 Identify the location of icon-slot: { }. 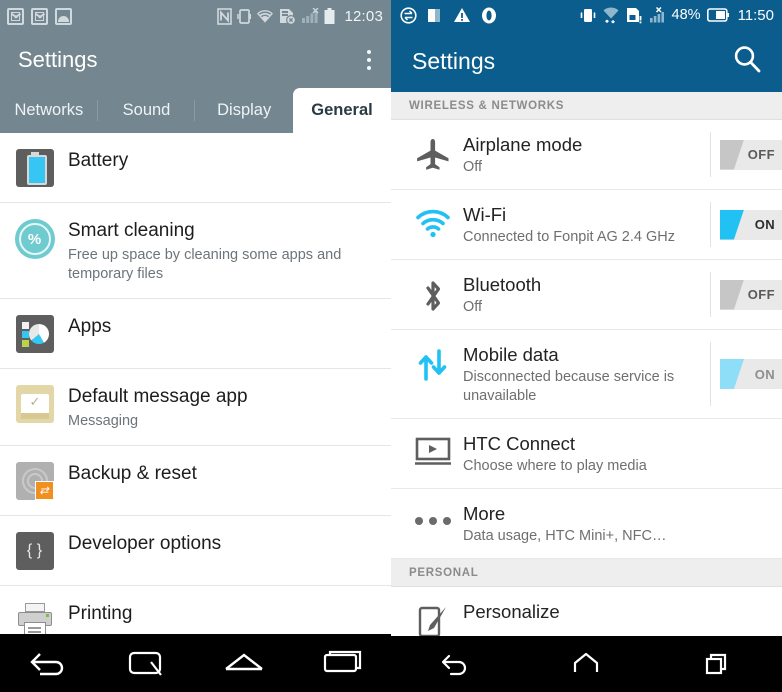
(34, 550).